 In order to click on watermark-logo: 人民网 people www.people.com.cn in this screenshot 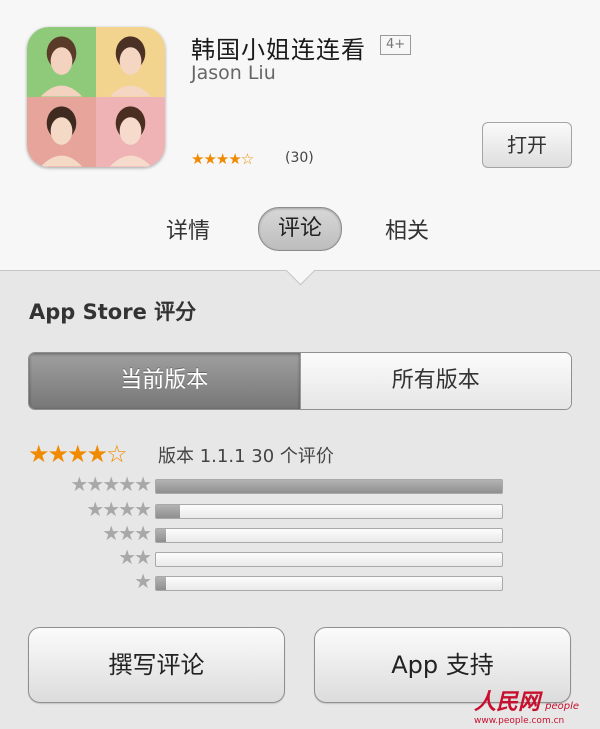, I will do `click(534, 705)`.